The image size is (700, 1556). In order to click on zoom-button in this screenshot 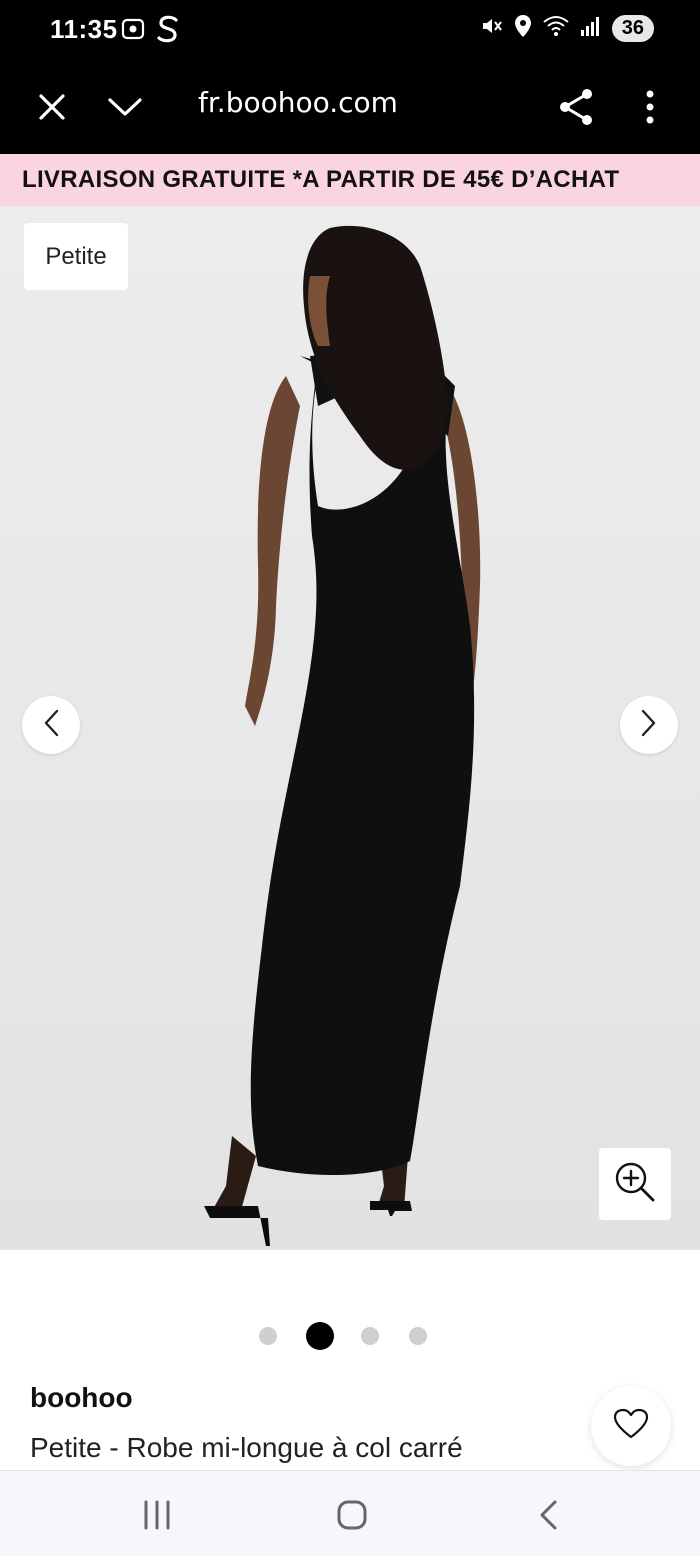, I will do `click(635, 1184)`.